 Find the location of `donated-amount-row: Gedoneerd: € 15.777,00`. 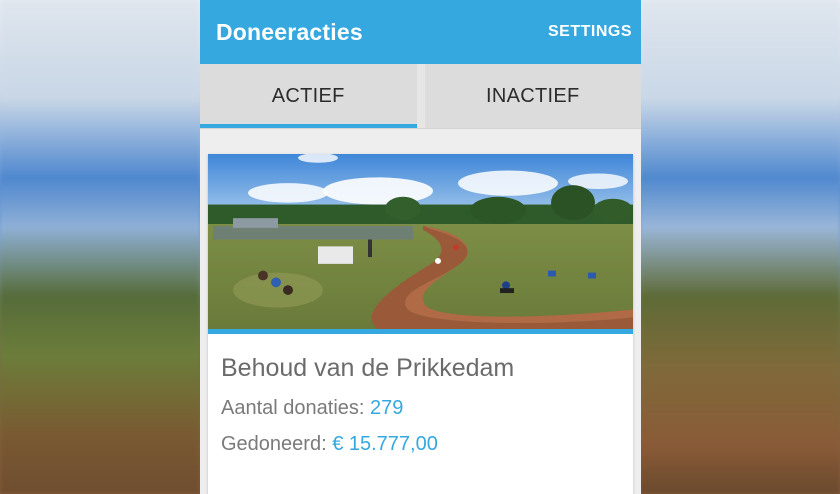

donated-amount-row: Gedoneerd: € 15.777,00 is located at coordinates (421, 444).